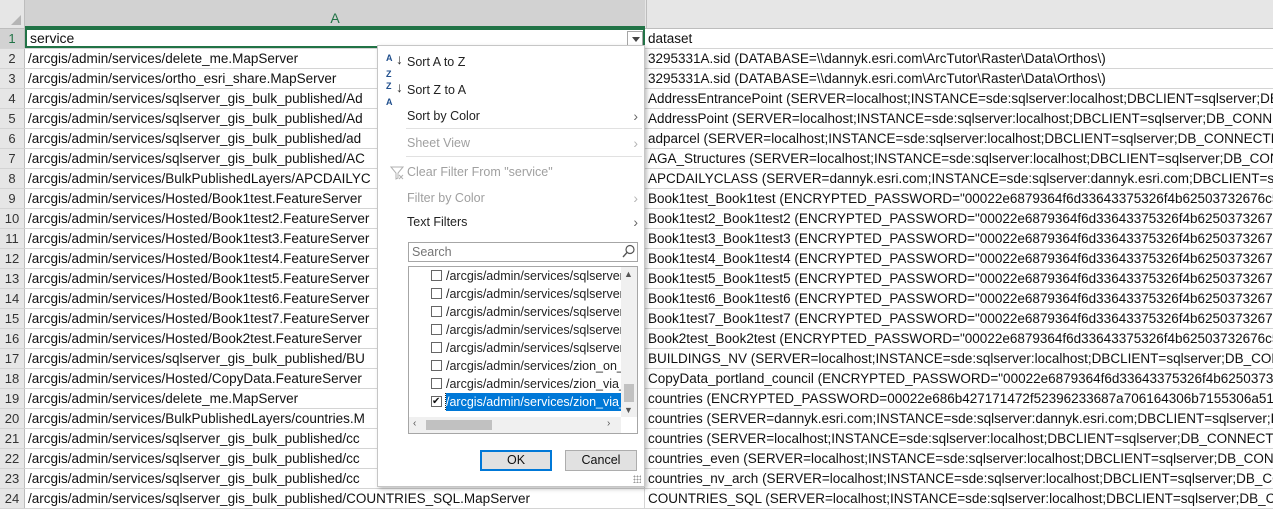 This screenshot has height=511, width=1273. I want to click on filter-by-color-item: Filter by Color ›, so click(511, 198).